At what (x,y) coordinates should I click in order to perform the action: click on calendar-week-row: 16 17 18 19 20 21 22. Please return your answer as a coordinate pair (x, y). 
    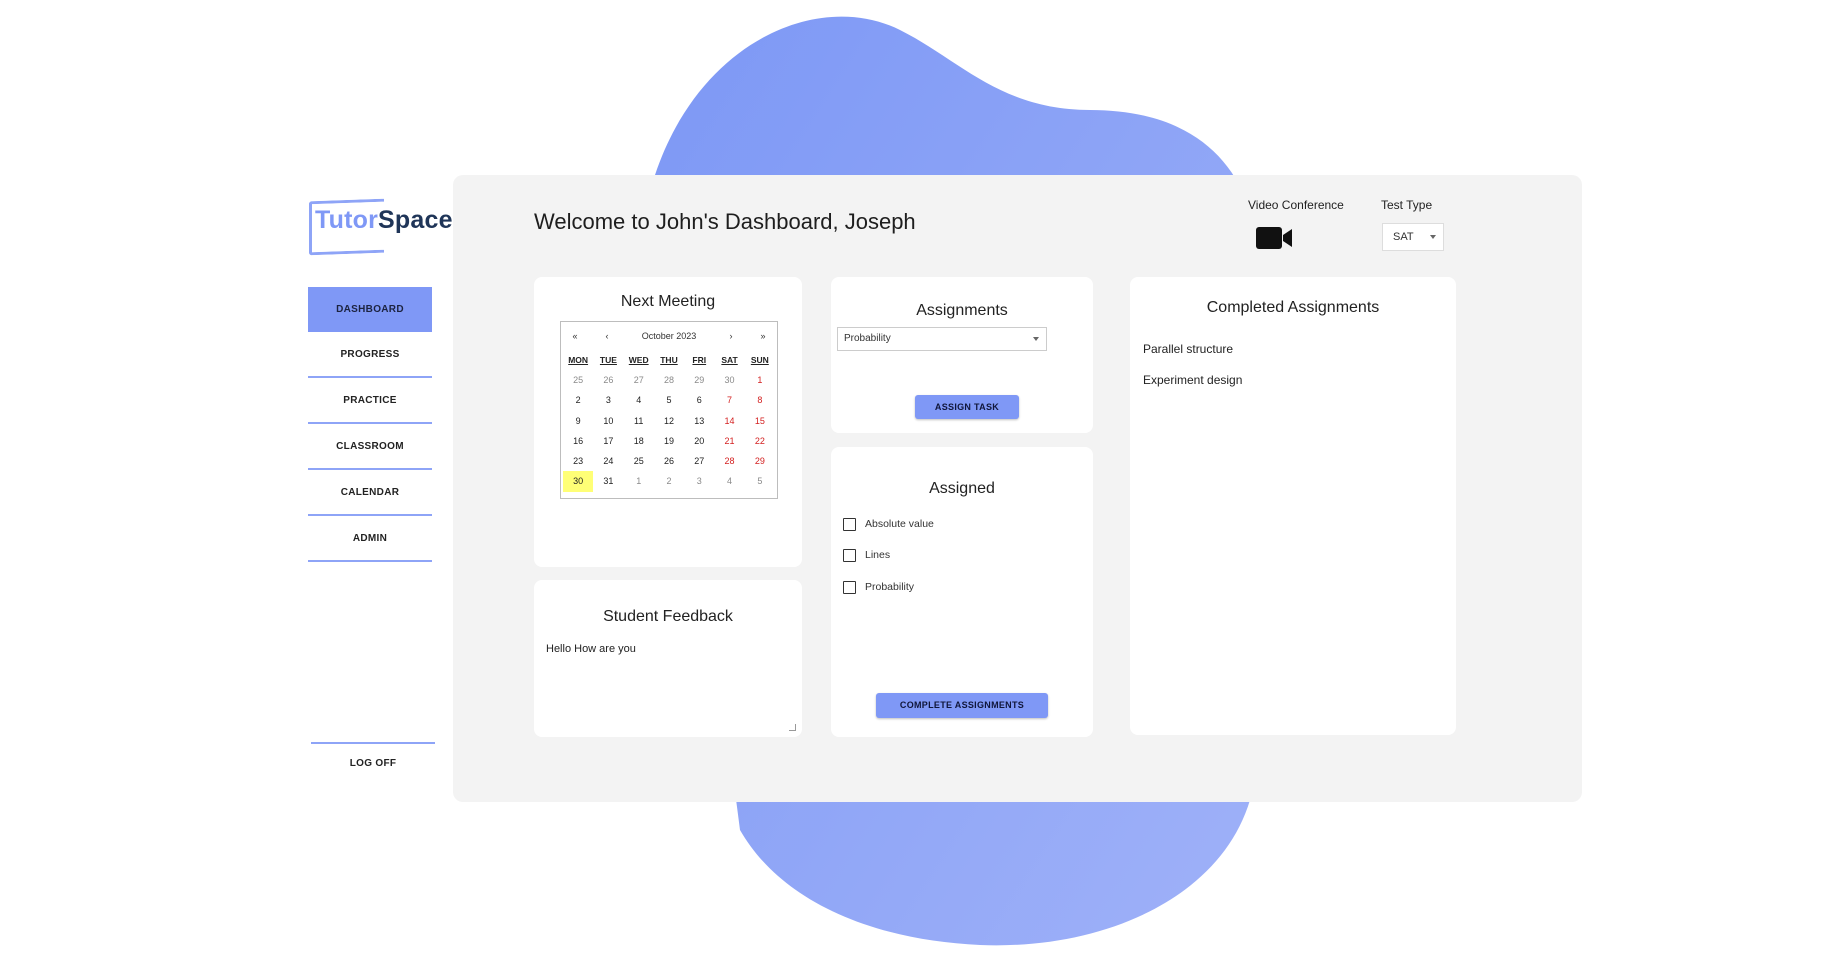
    Looking at the image, I should click on (669, 441).